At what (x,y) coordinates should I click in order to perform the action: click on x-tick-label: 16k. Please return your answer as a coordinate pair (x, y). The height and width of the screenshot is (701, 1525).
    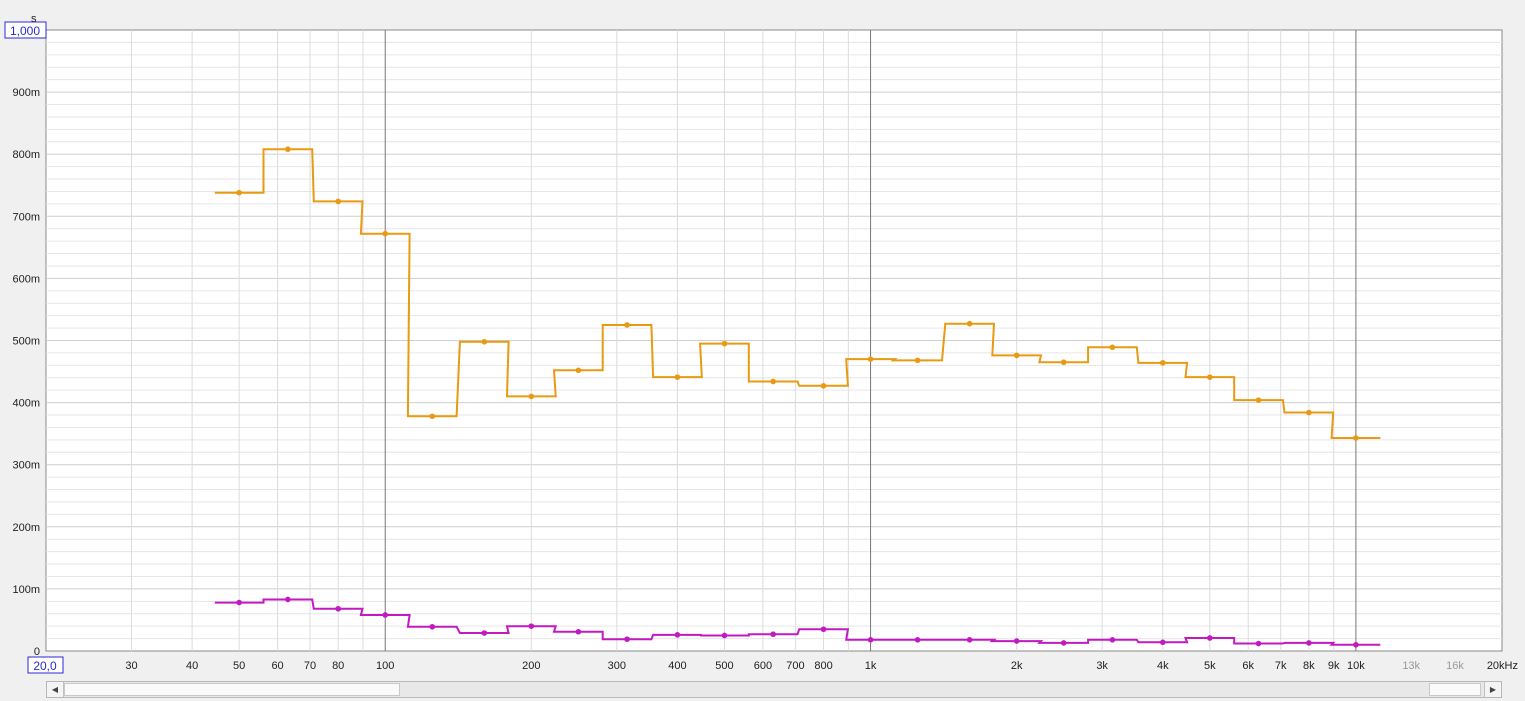
    Looking at the image, I should click on (1455, 666).